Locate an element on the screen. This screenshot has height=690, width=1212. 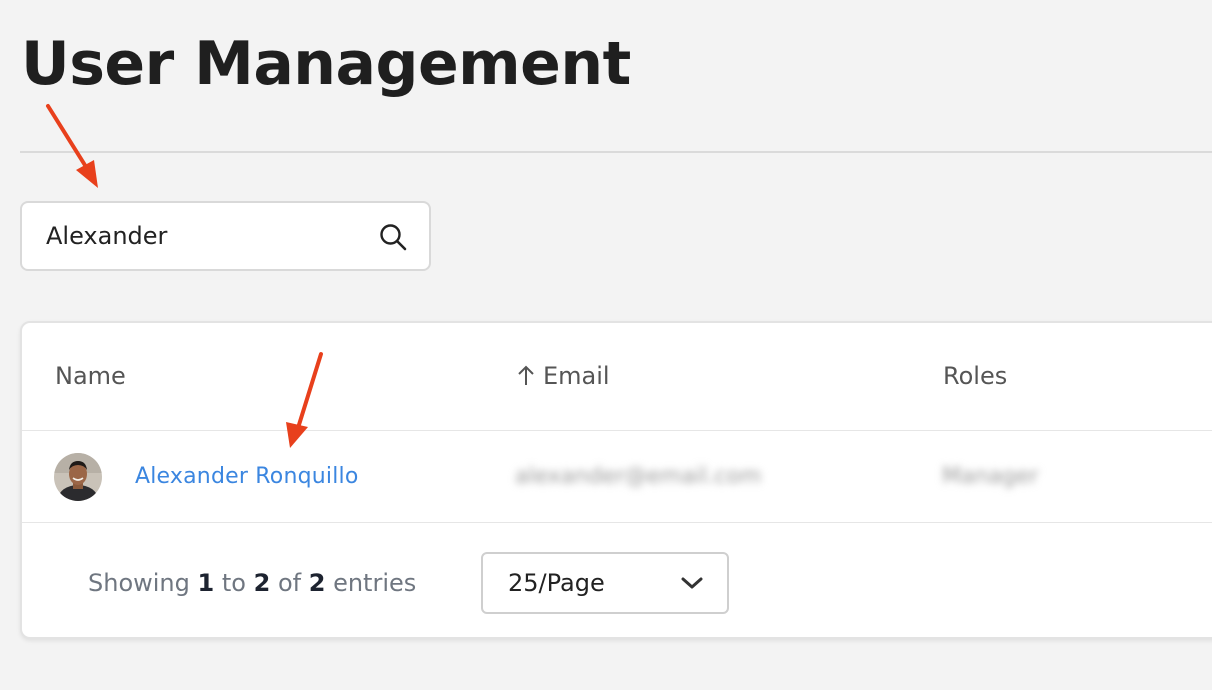
entries-suffix: entries is located at coordinates (375, 583).